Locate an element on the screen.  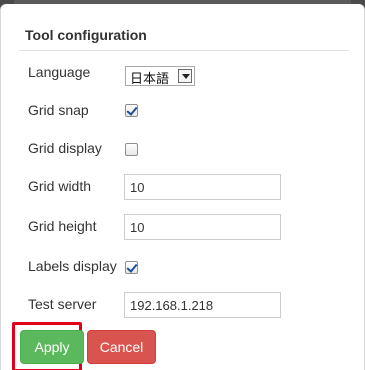
grid-display-label: Grid display is located at coordinates (65, 148).